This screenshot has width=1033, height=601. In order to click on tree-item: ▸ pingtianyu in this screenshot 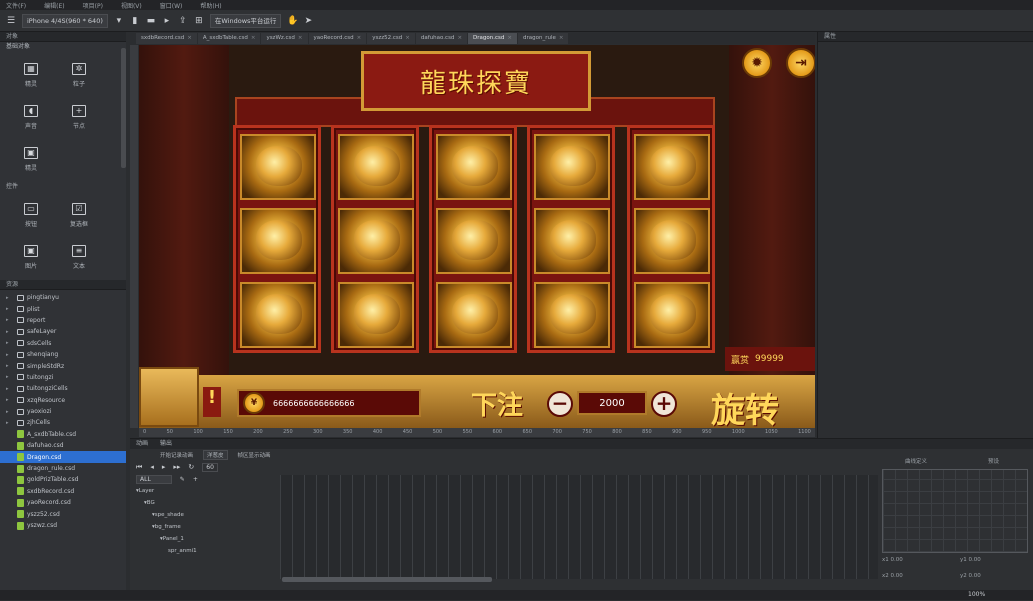, I will do `click(63, 297)`.